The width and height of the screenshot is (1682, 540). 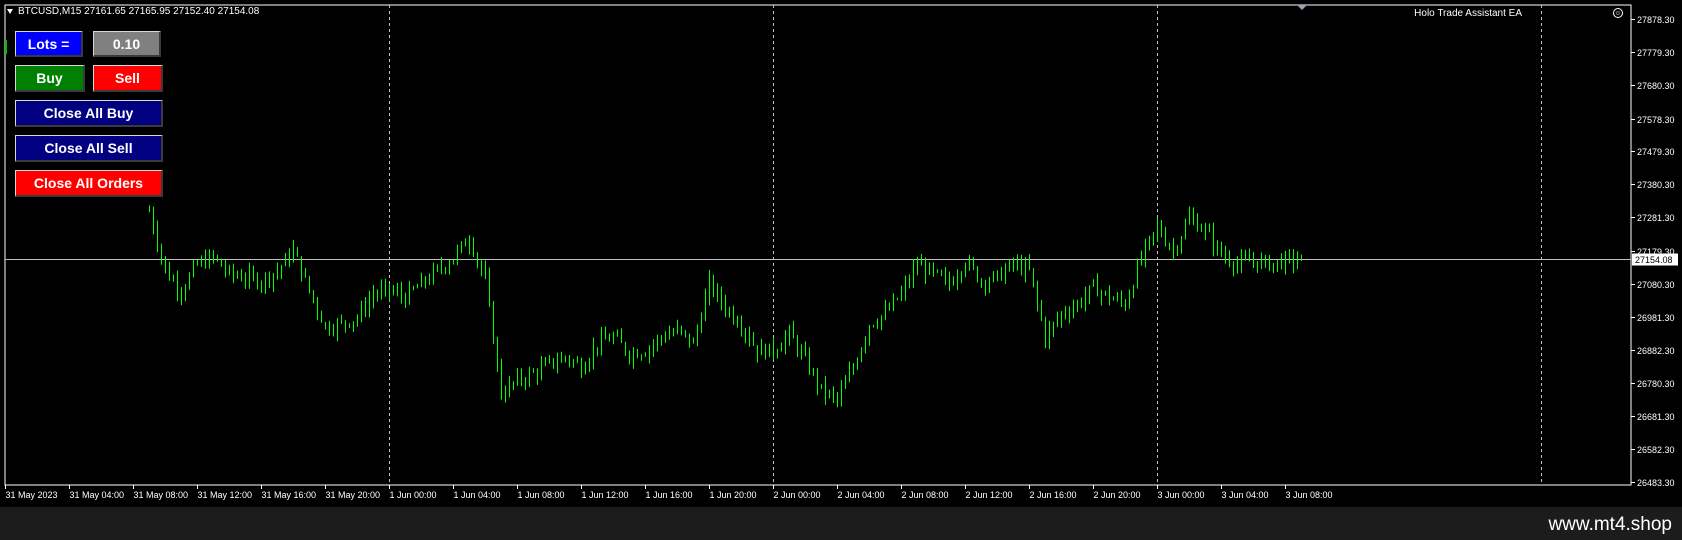 I want to click on y-tick-label: 27779.30, so click(x=1656, y=53).